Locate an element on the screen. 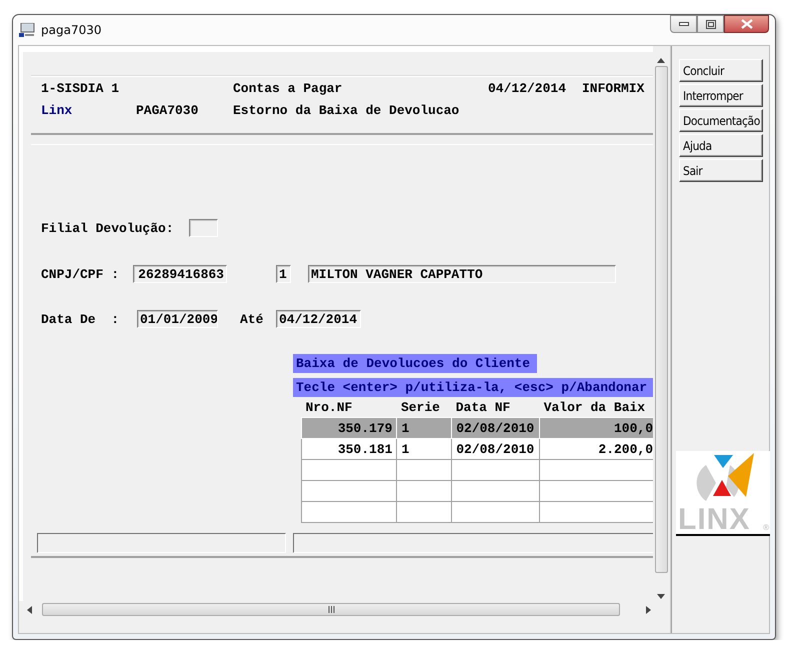 The image size is (791, 652). column-header: Valor da Baix is located at coordinates (596, 407).